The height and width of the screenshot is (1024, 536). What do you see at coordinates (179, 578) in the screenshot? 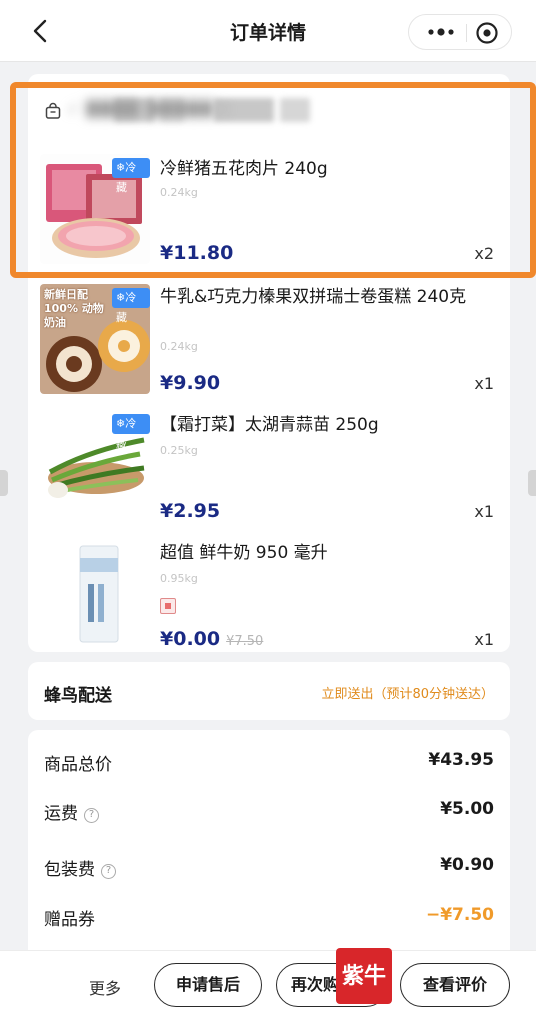
I see `item-weight: 0.95kg` at bounding box center [179, 578].